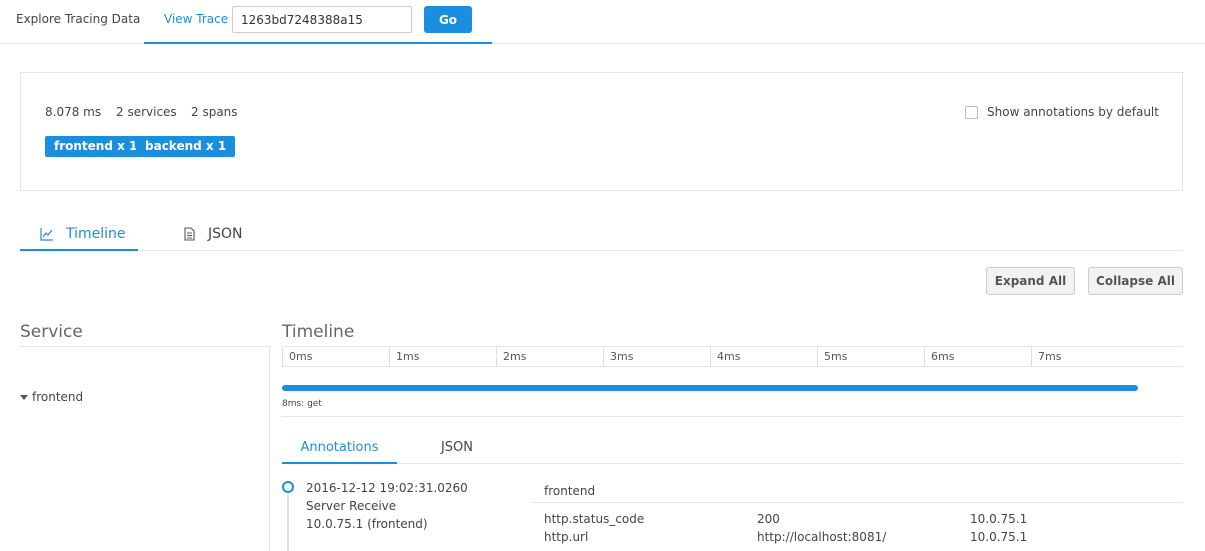 This screenshot has width=1205, height=551. What do you see at coordinates (442, 357) in the screenshot?
I see `timeline-tick: 1ms` at bounding box center [442, 357].